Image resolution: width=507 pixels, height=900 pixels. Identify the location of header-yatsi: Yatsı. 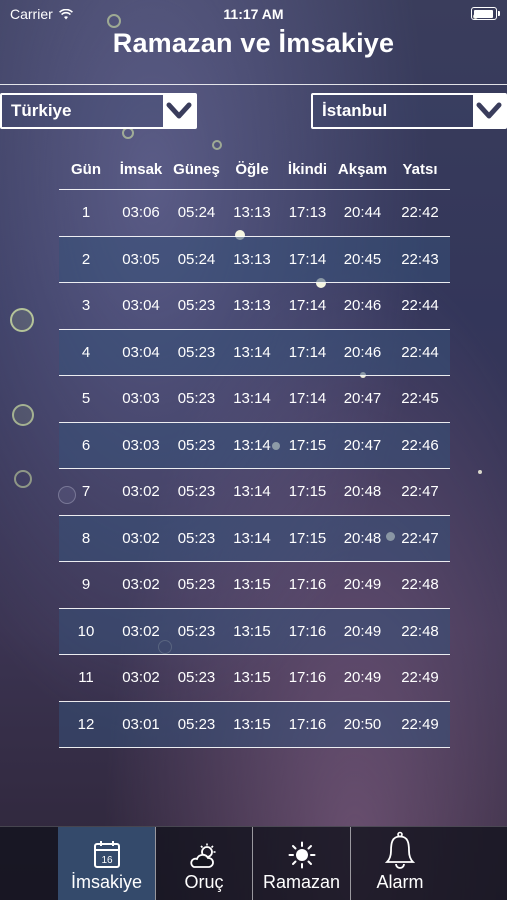
(420, 169).